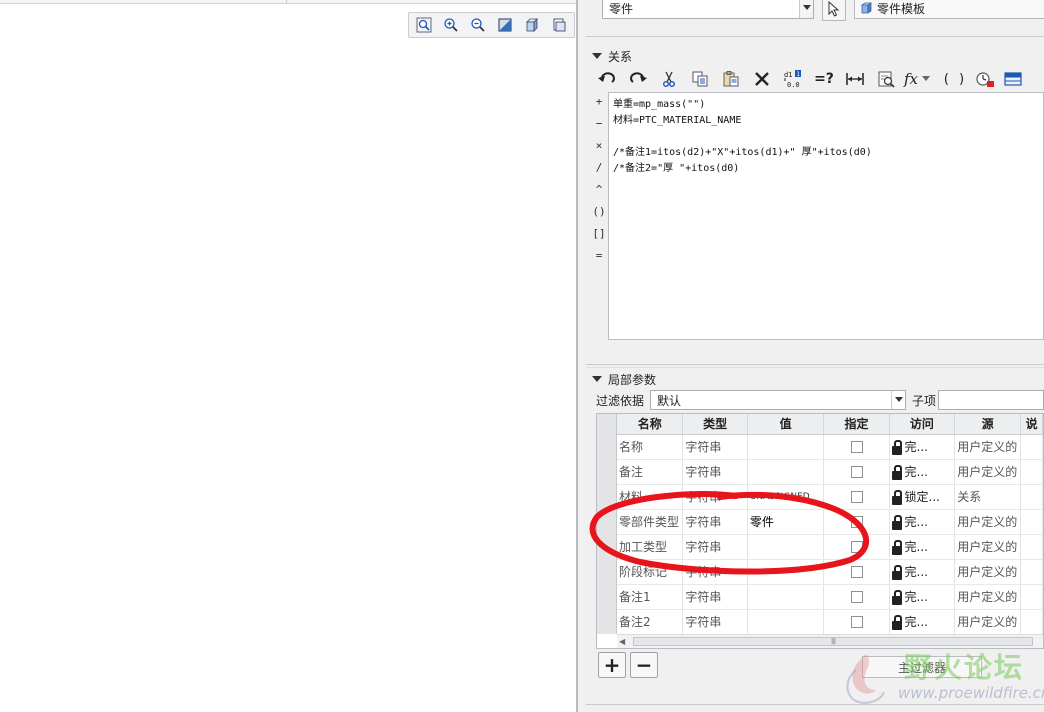 Image resolution: width=1044 pixels, height=712 pixels. What do you see at coordinates (607, 79) in the screenshot?
I see `undo-icon` at bounding box center [607, 79].